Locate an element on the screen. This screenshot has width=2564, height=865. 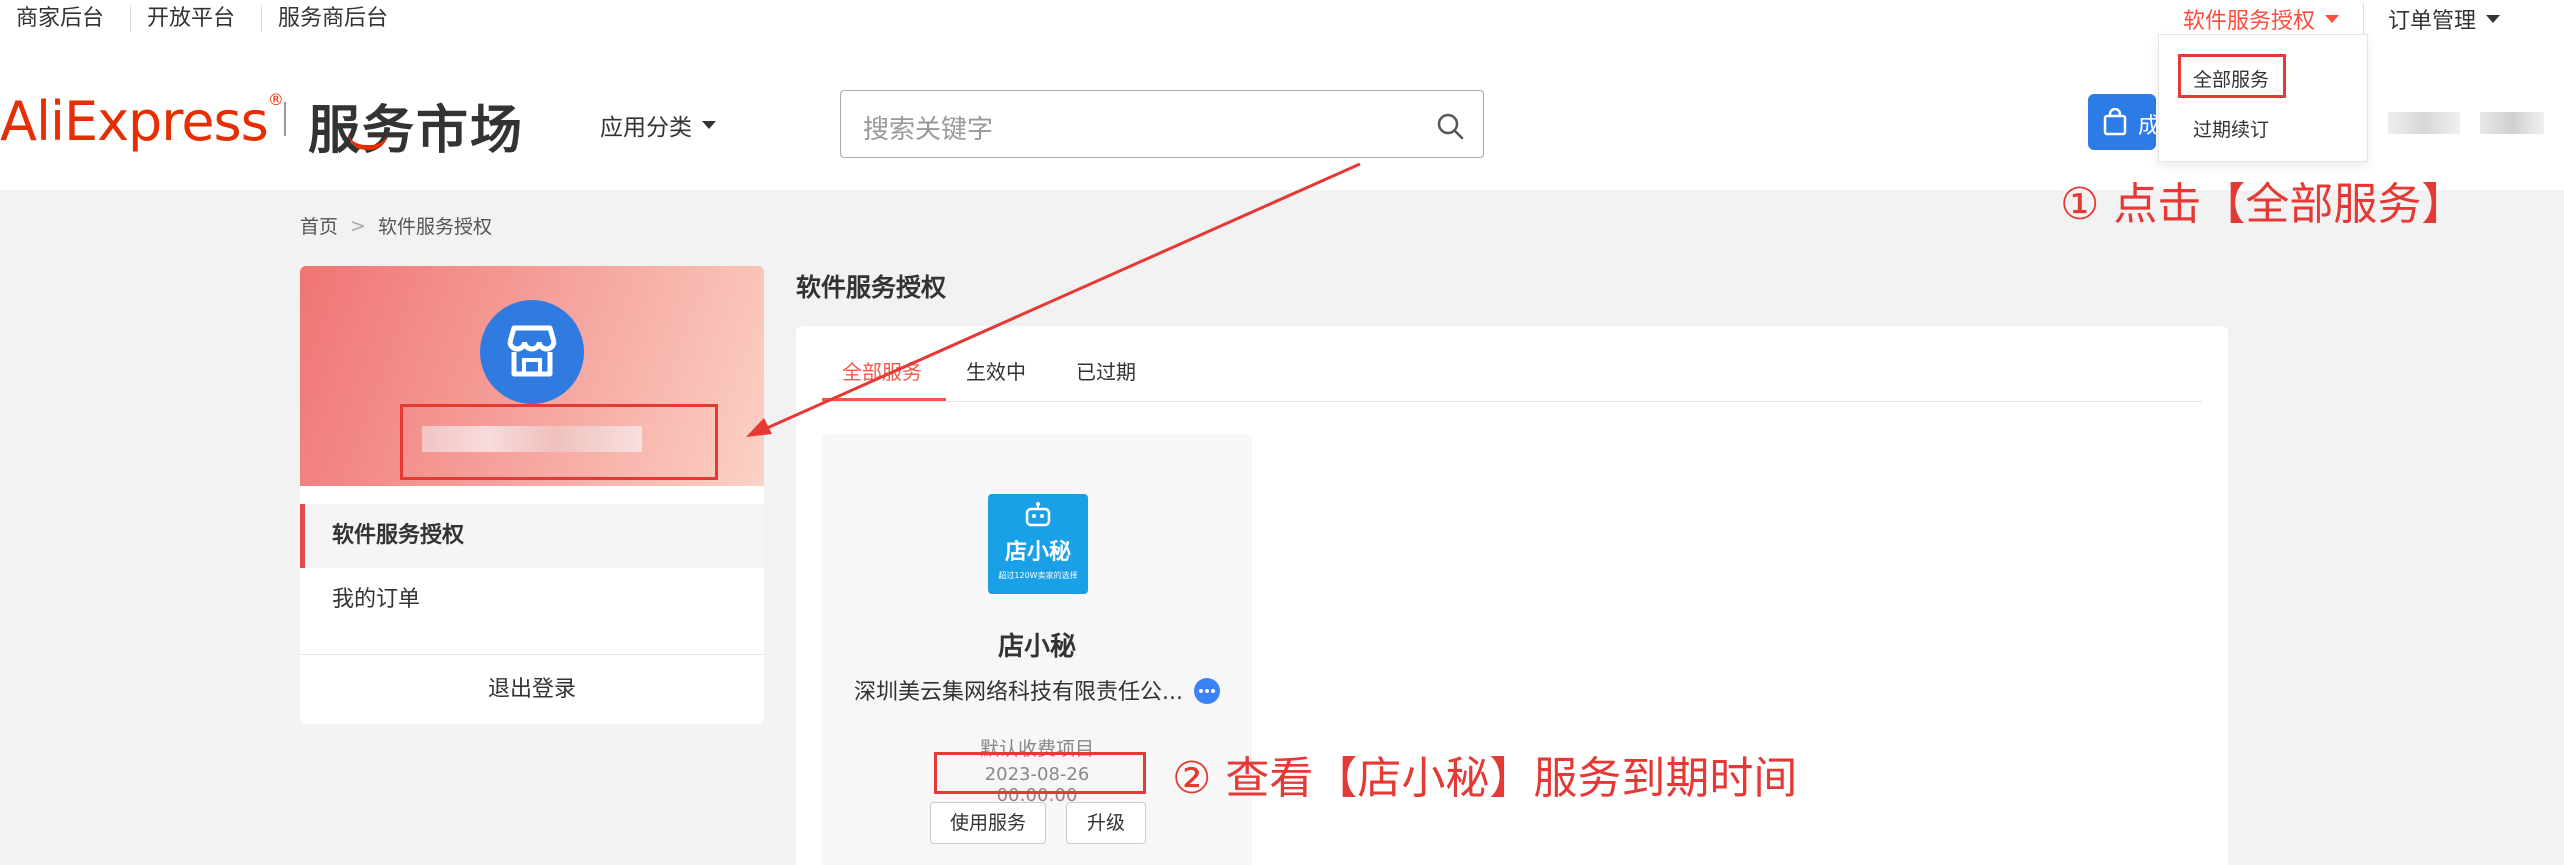
software-auth-menu-label: 软件服务授权 is located at coordinates (2248, 21).